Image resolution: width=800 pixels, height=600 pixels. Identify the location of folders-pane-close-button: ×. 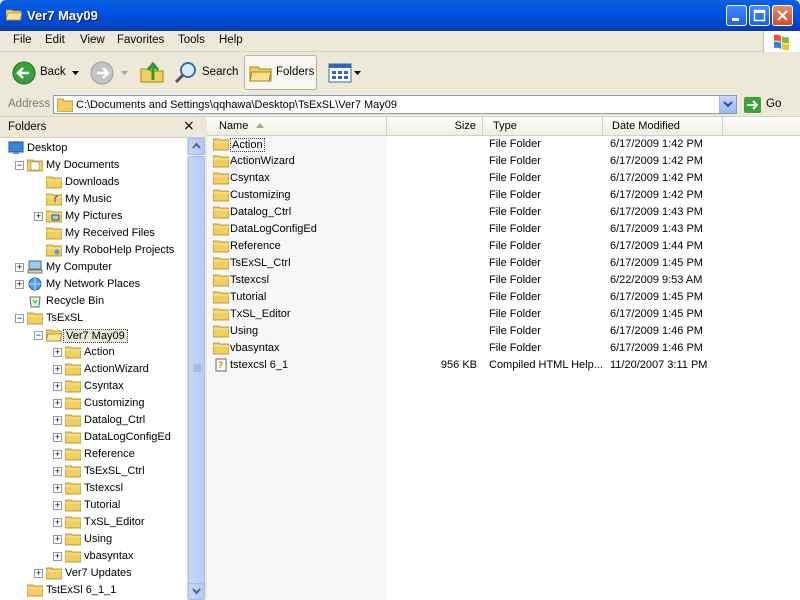
(189, 126).